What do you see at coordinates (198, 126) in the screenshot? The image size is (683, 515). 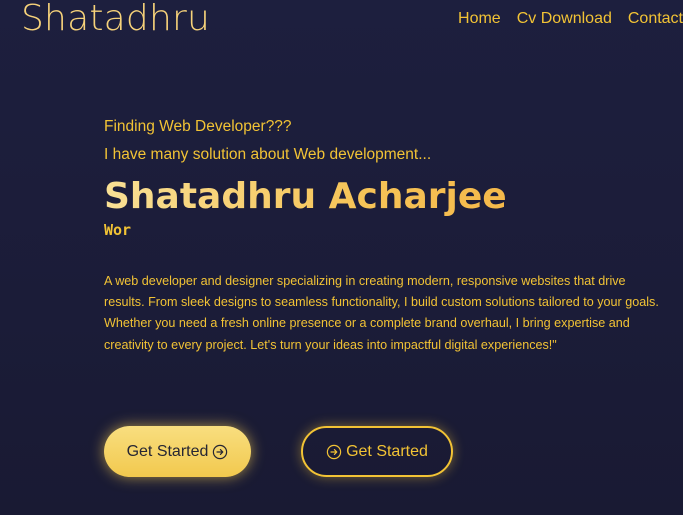 I see `intro-line-1: Finding Web Developer???` at bounding box center [198, 126].